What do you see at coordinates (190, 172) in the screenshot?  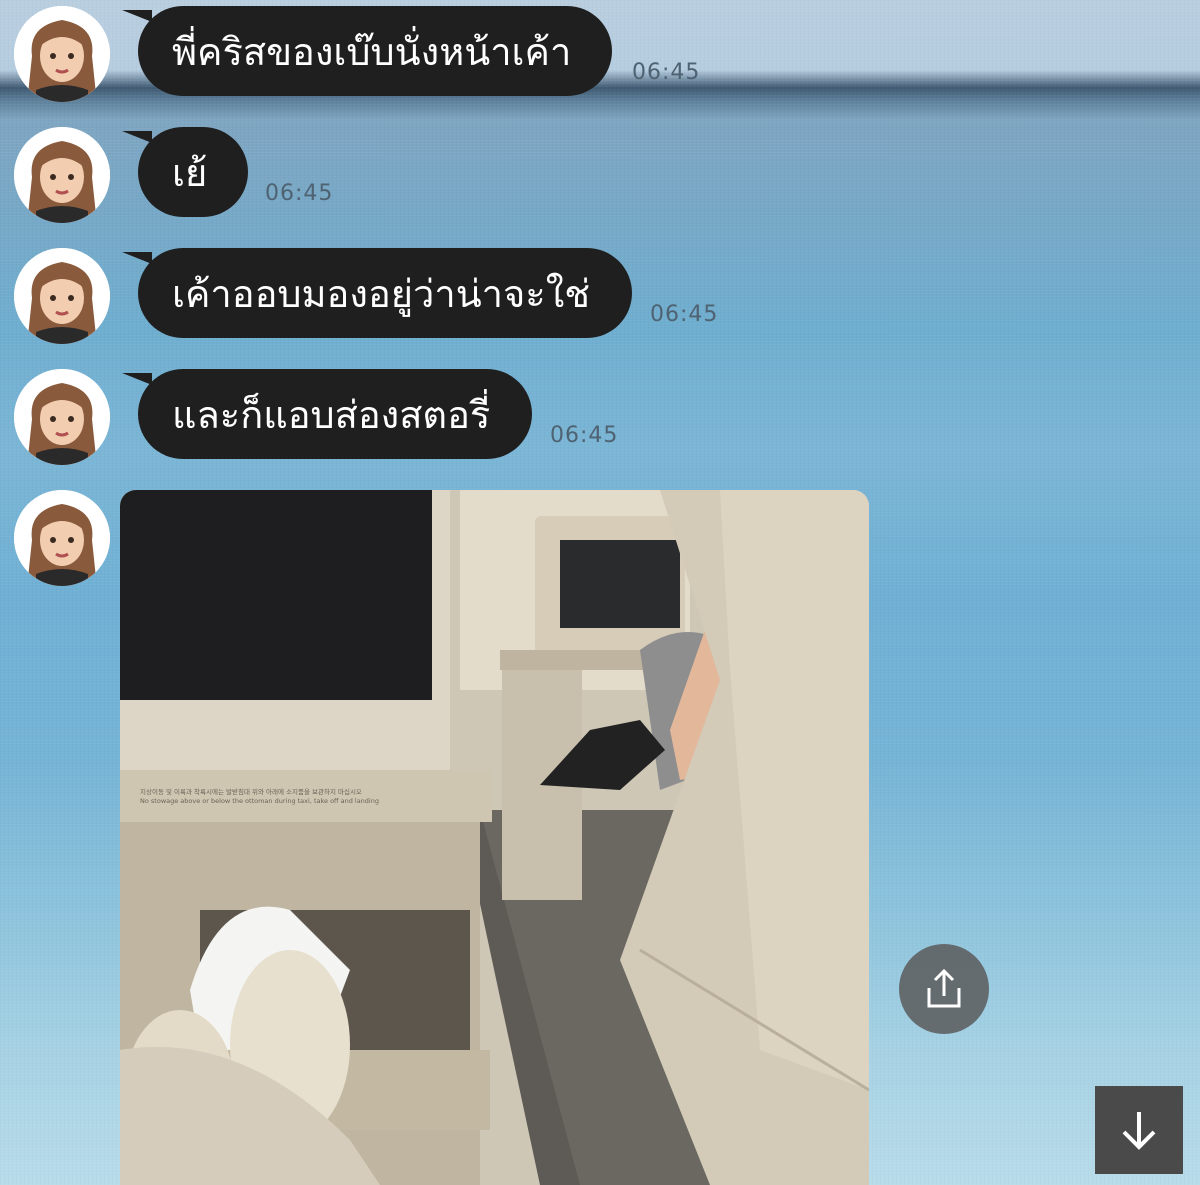 I see `message-text: เย้` at bounding box center [190, 172].